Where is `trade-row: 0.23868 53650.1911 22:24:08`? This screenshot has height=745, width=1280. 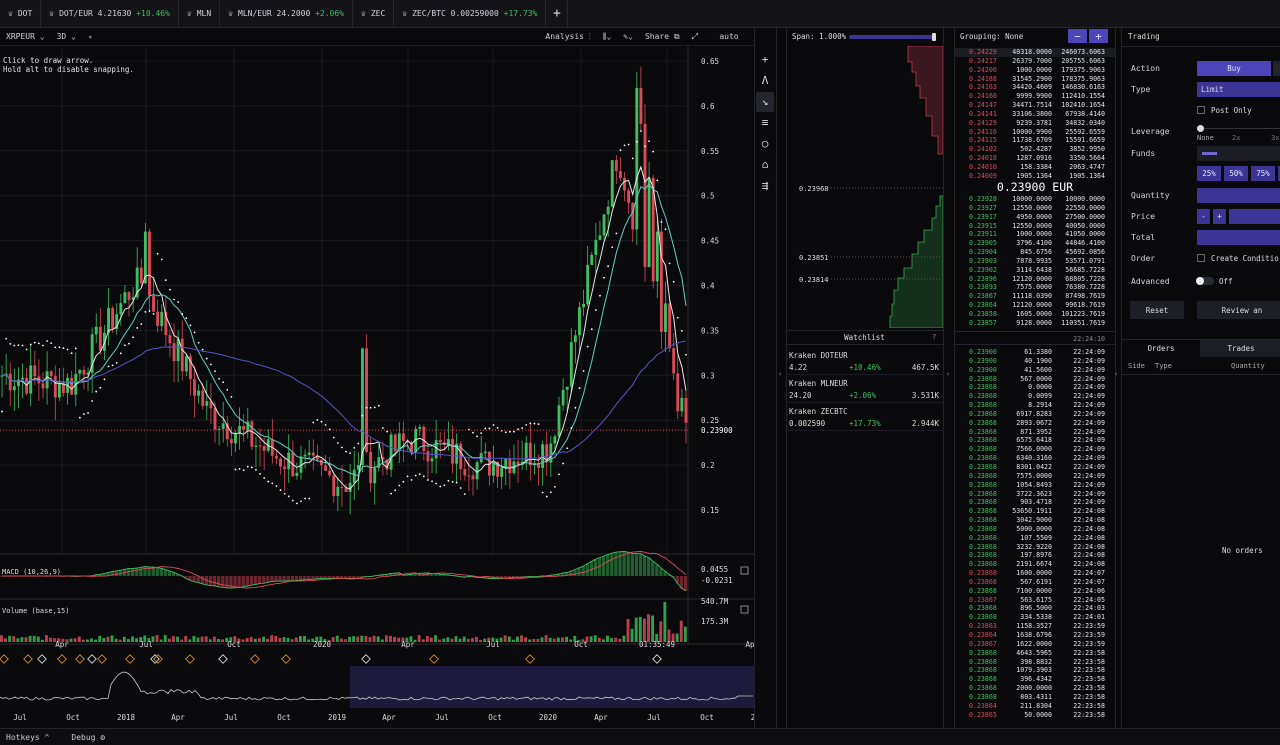
trade-row: 0.23868 53650.1911 22:24:08 is located at coordinates (1035, 511).